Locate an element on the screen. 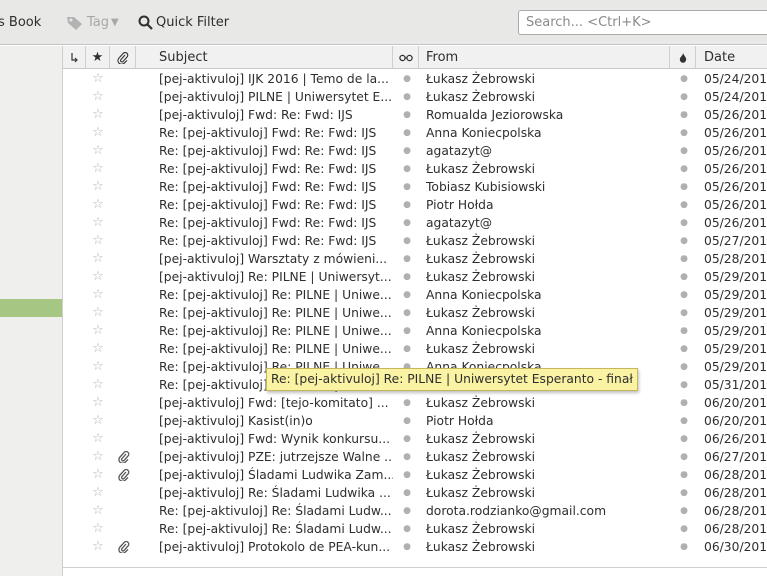  from-column-header: From is located at coordinates (544, 57).